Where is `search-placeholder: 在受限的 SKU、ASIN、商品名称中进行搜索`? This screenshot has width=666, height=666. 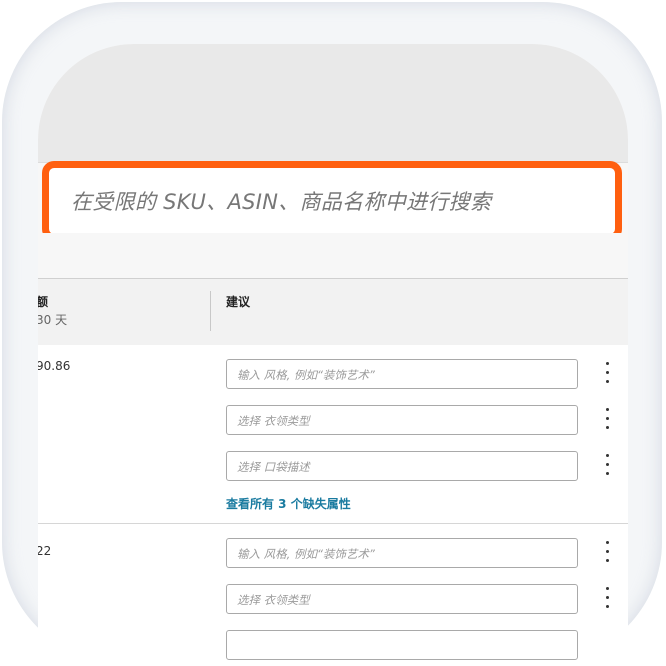
search-placeholder: 在受限的 SKU、ASIN、商品名称中进行搜索 is located at coordinates (281, 202).